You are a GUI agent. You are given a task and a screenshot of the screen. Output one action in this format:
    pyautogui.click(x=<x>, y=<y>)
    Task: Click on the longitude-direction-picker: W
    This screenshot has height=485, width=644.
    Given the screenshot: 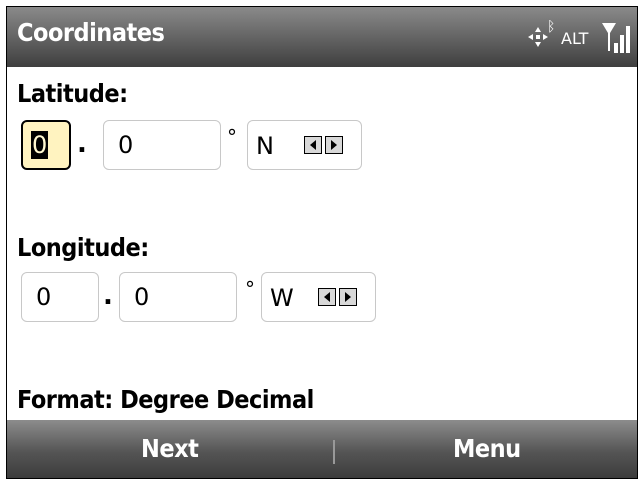 What is the action you would take?
    pyautogui.click(x=318, y=297)
    